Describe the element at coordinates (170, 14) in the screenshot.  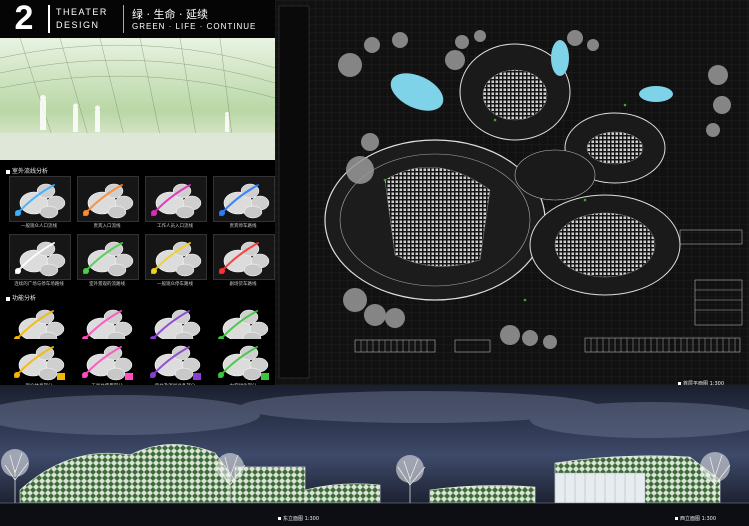
I see `header-title-cn: 绿 · 生命 · 延续` at that location.